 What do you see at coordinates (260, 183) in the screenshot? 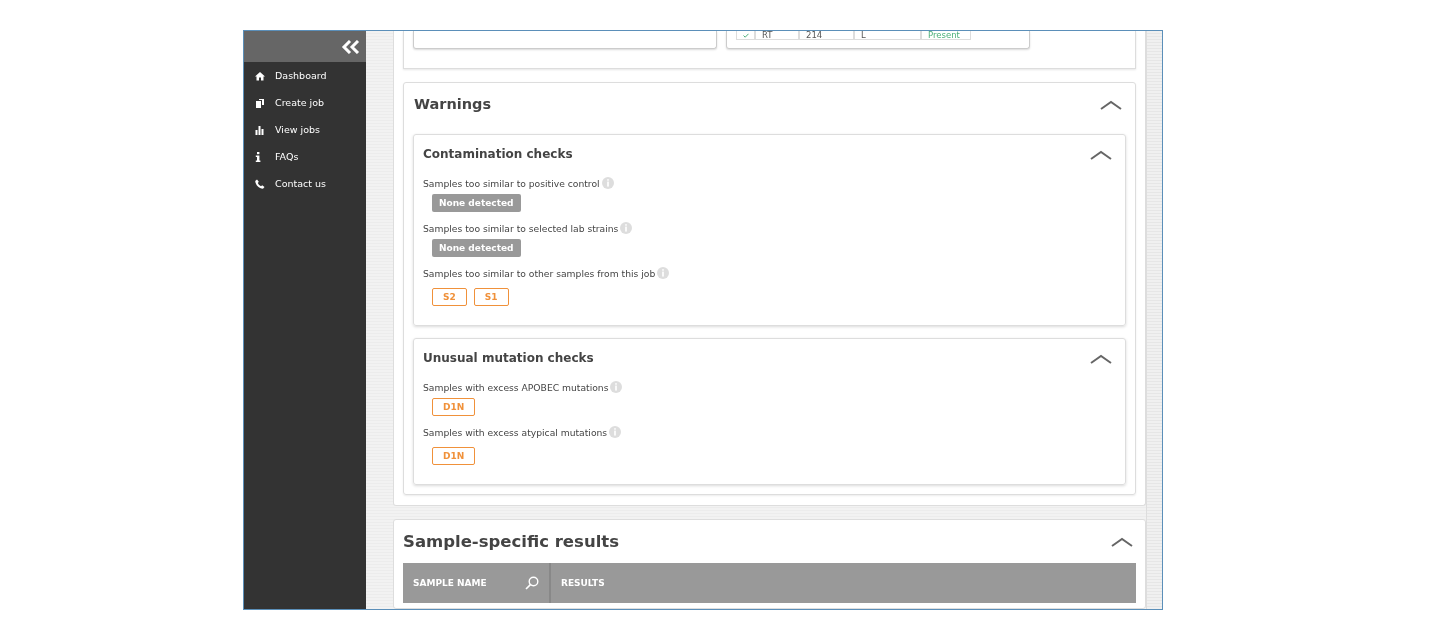
I see `phone-icon` at bounding box center [260, 183].